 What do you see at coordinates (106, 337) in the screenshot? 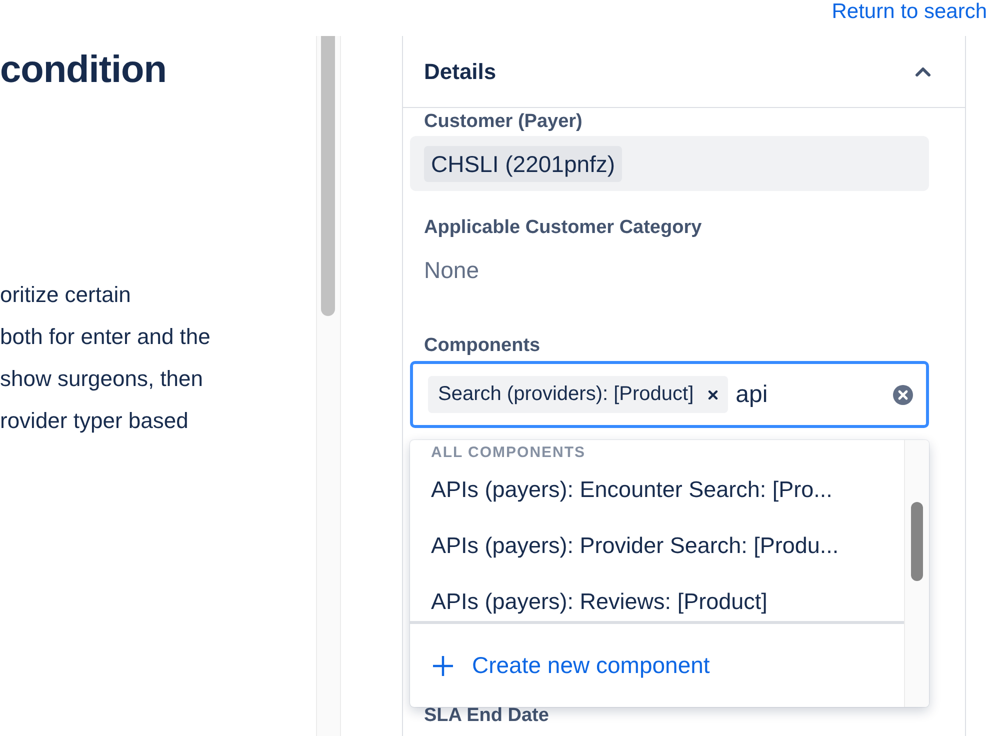
I see `description-text: both for enter and the` at bounding box center [106, 337].